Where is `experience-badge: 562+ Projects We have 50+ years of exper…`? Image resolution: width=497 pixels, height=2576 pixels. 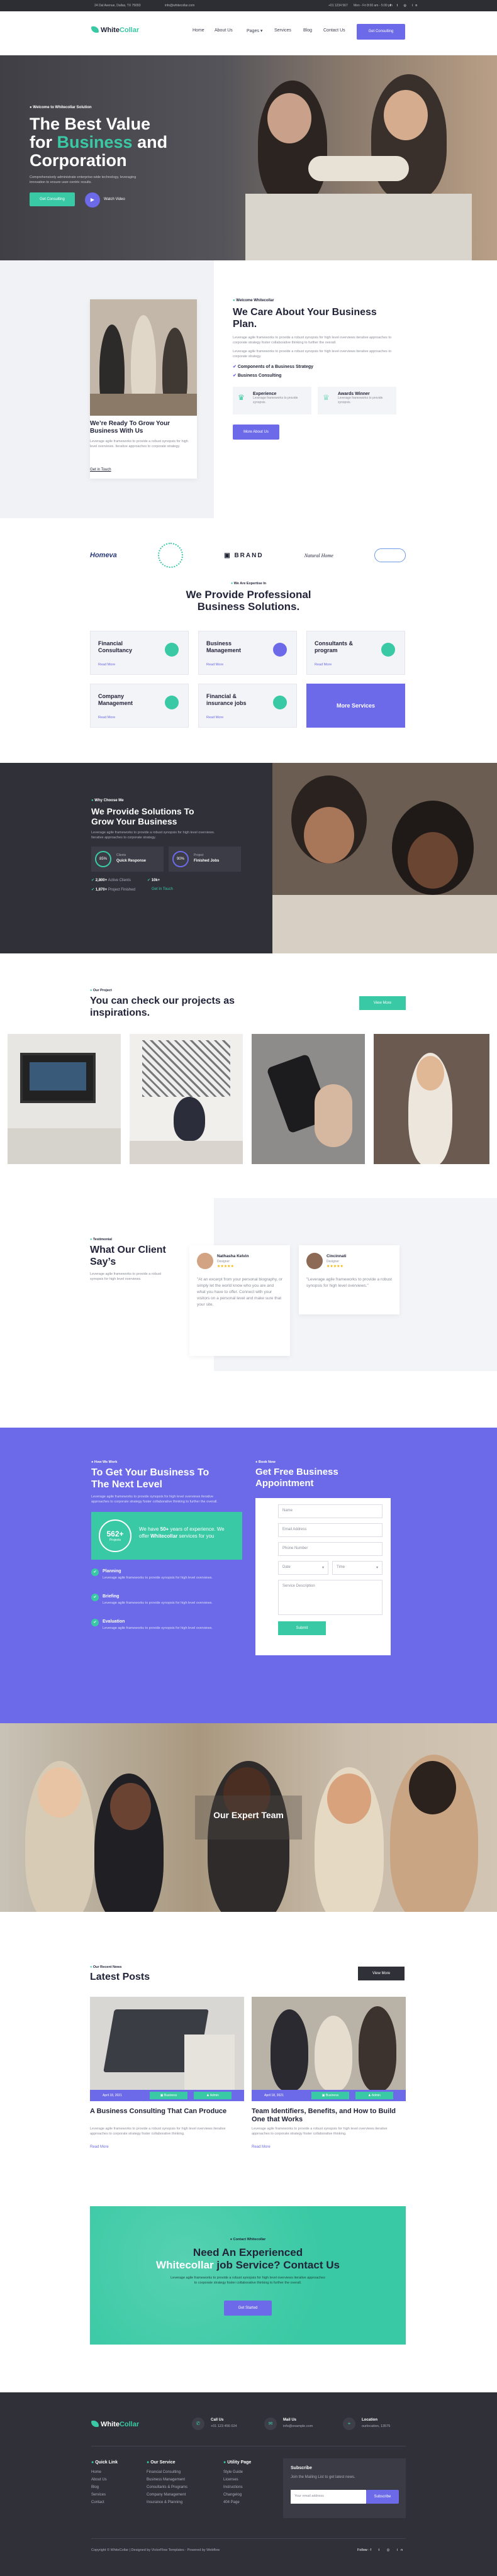 experience-badge: 562+ Projects We have 50+ years of exper… is located at coordinates (166, 1536).